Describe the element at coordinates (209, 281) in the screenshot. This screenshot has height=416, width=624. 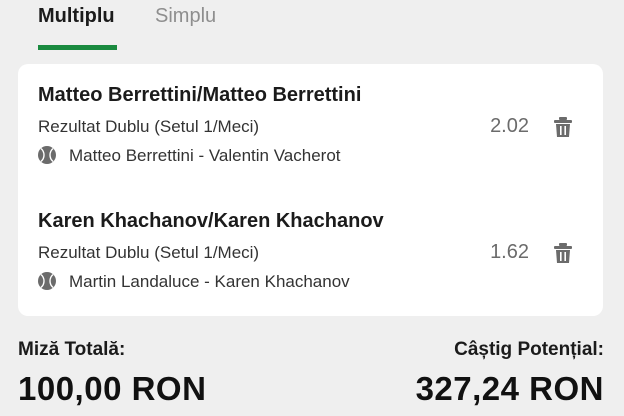
I see `bet-event: Martin Landaluce - Karen Khachanov` at that location.